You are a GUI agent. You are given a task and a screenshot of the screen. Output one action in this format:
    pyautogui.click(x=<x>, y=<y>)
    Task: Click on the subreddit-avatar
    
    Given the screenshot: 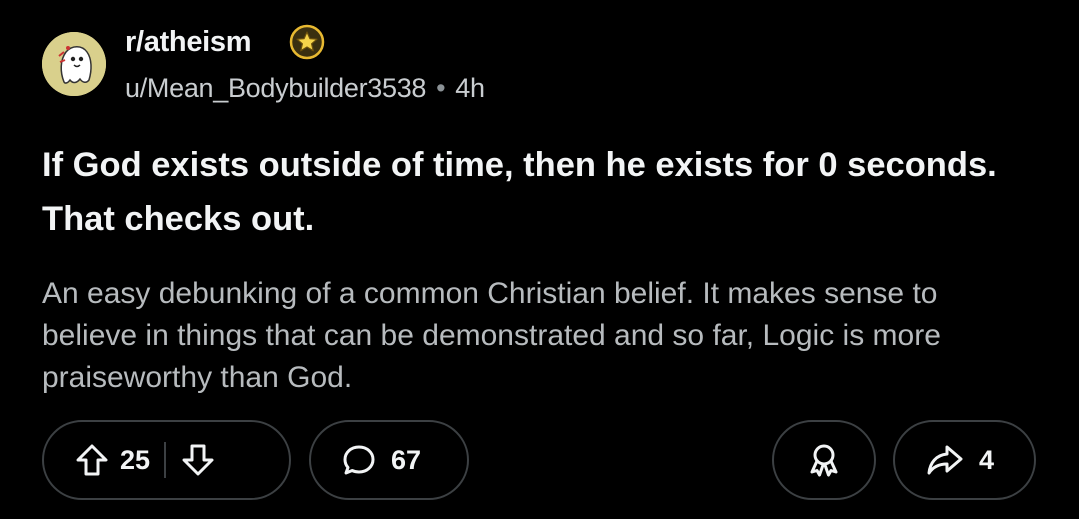 What is the action you would take?
    pyautogui.click(x=74, y=64)
    